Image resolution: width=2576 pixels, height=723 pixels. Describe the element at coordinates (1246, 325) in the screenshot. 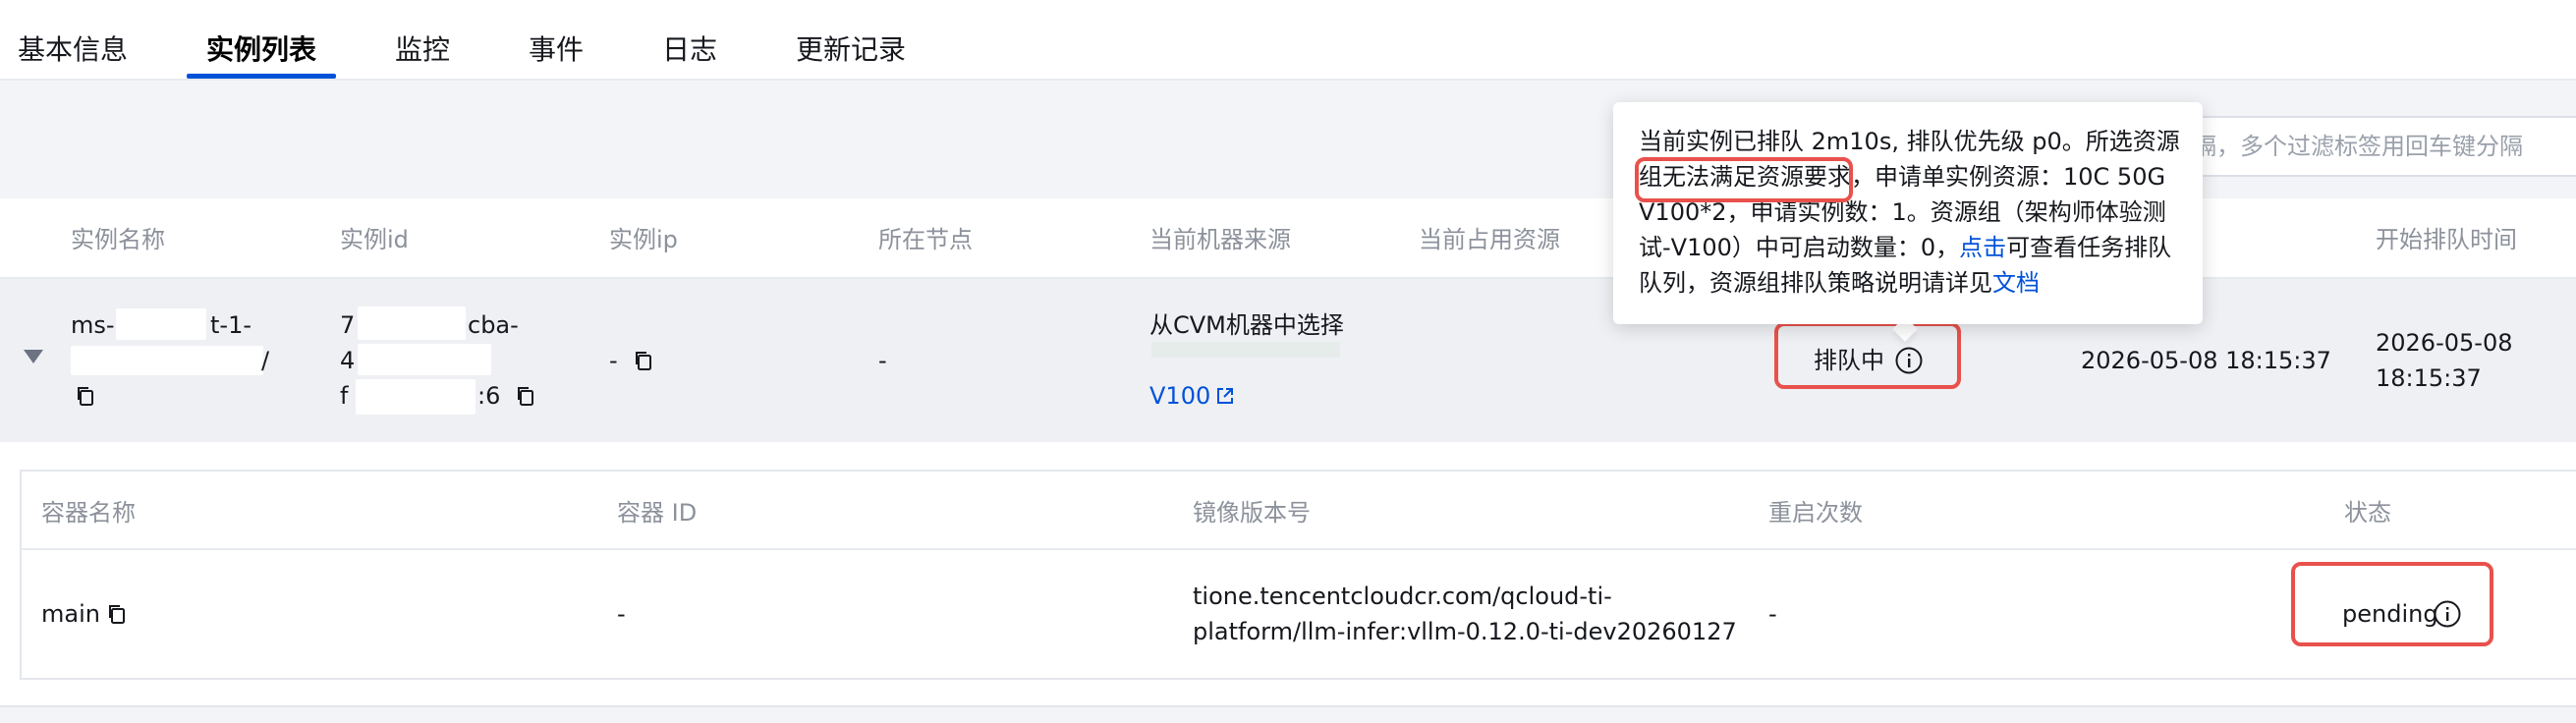

I see `machine-source: 从CVM机器中选择` at that location.